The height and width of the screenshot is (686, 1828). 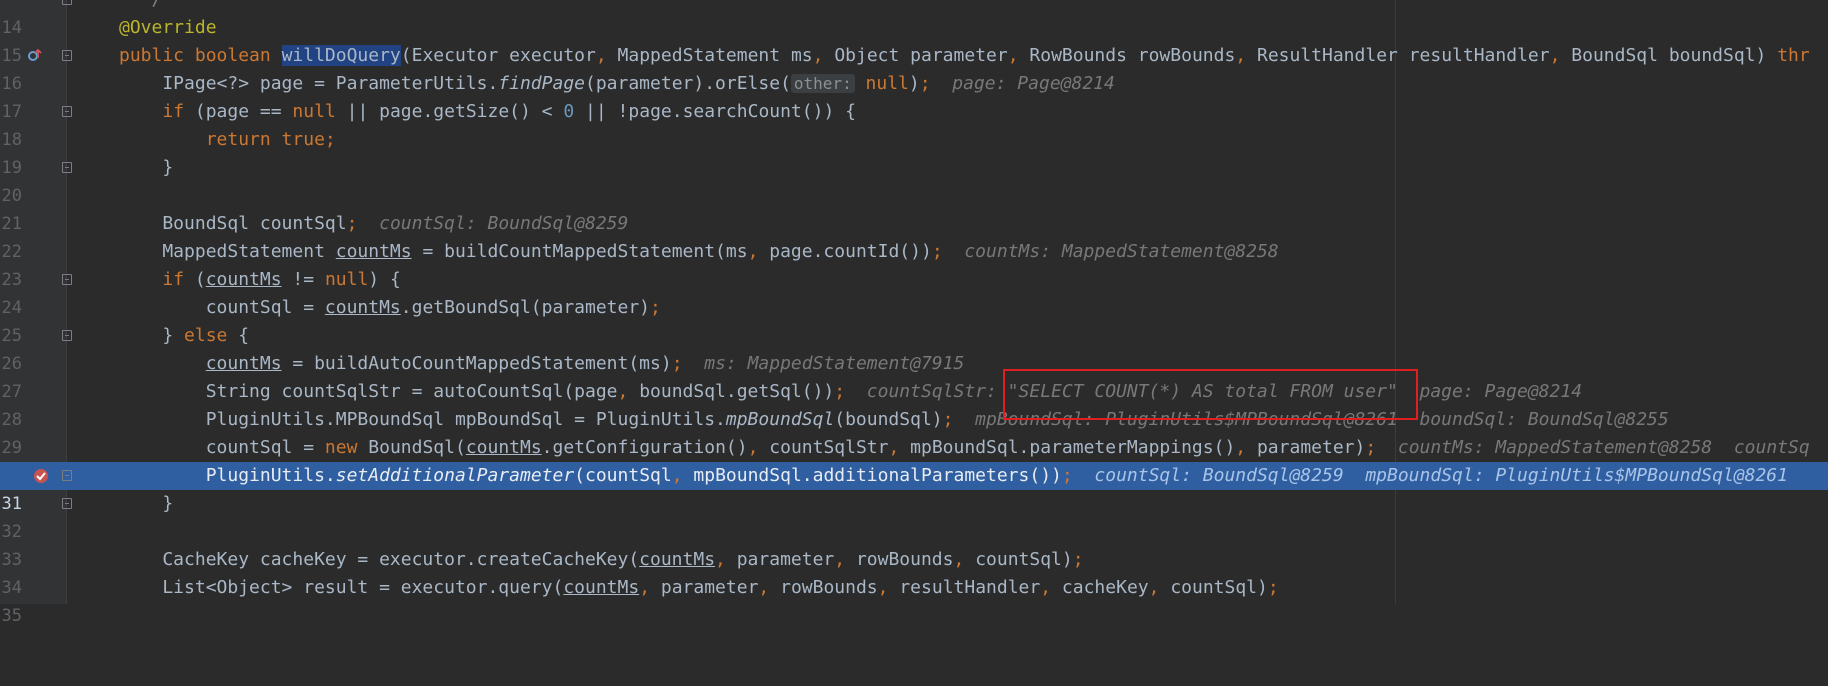 I want to click on code-line: 32 }, so click(x=914, y=516).